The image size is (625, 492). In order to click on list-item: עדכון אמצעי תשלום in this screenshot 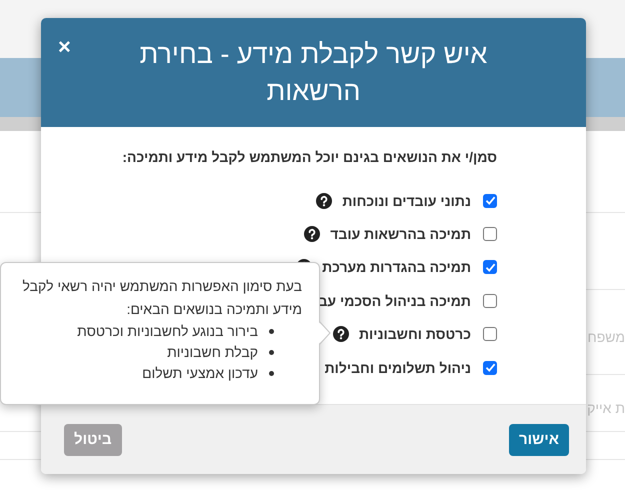, I will do `click(200, 373)`.